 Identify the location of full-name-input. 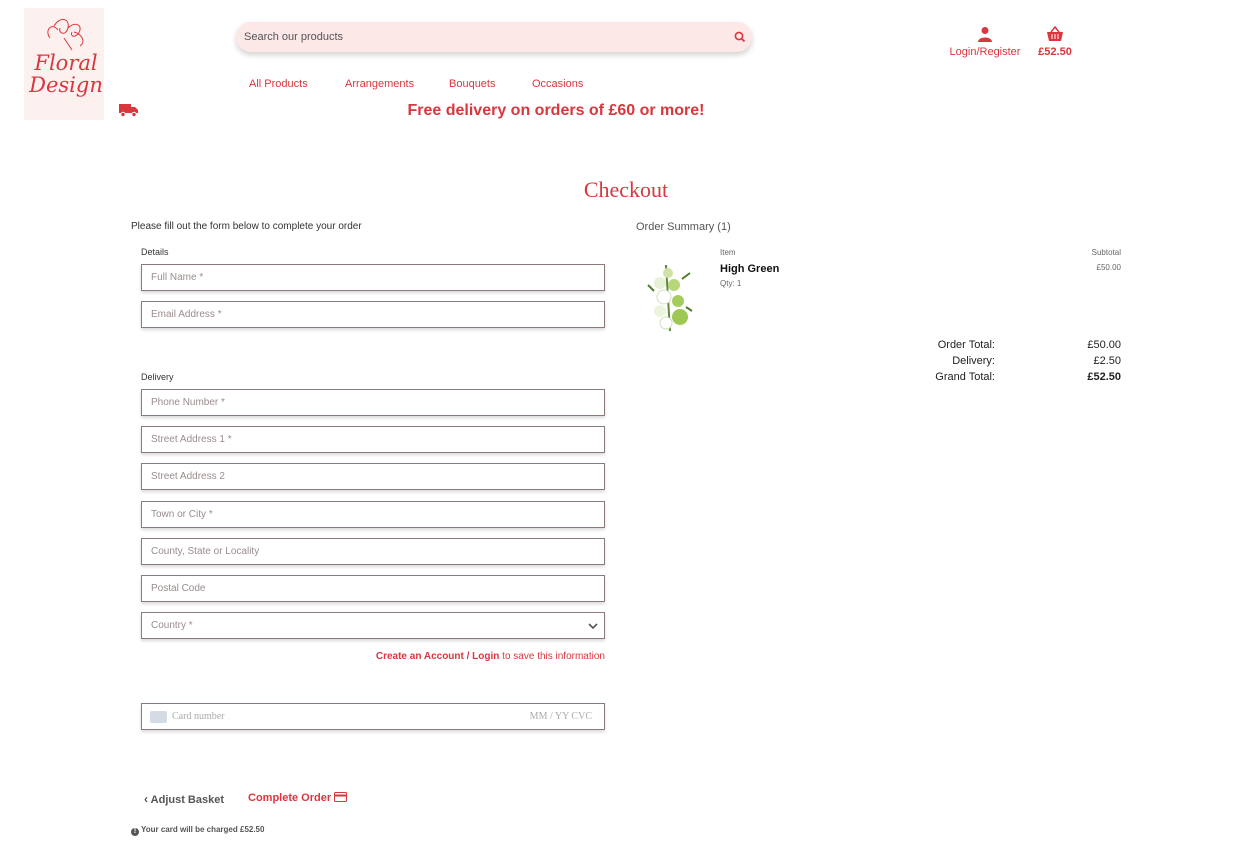
(373, 277).